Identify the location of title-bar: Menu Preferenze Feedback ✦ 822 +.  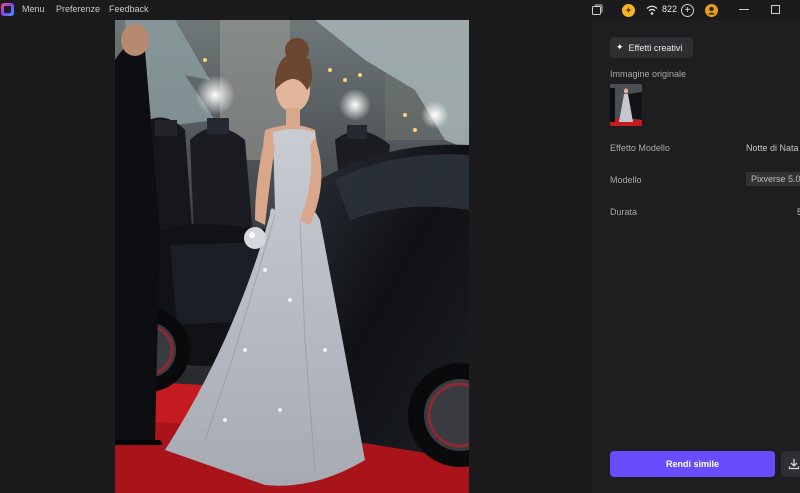
(400, 10).